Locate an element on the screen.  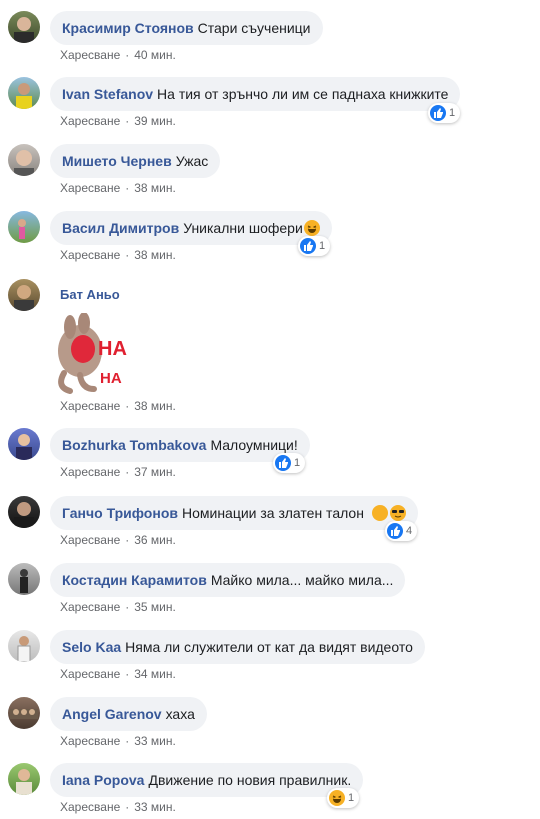
comment-meta: Харесване · 37 мин. is located at coordinates (118, 472).